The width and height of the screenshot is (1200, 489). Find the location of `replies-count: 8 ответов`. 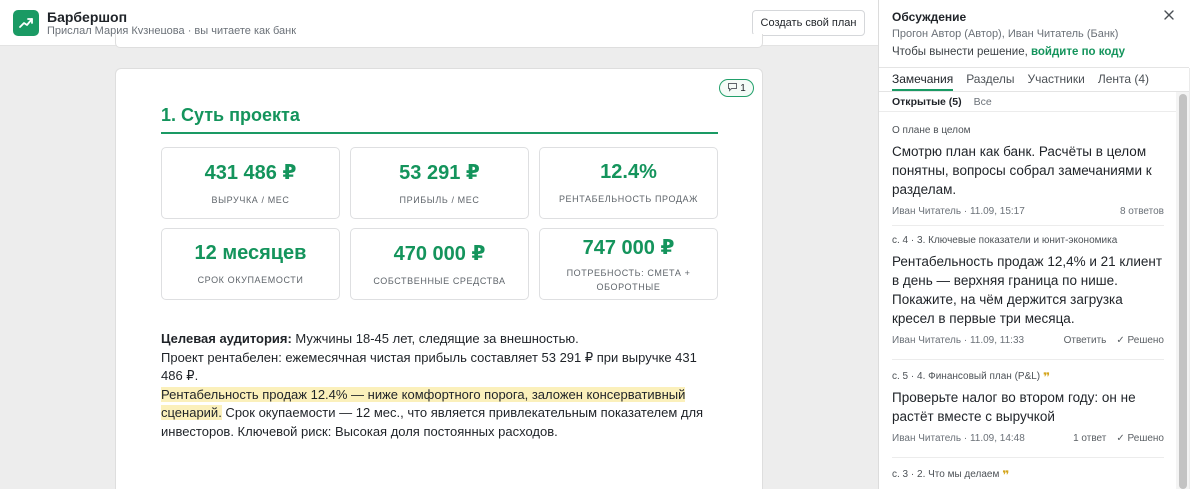

replies-count: 8 ответов is located at coordinates (1142, 211).